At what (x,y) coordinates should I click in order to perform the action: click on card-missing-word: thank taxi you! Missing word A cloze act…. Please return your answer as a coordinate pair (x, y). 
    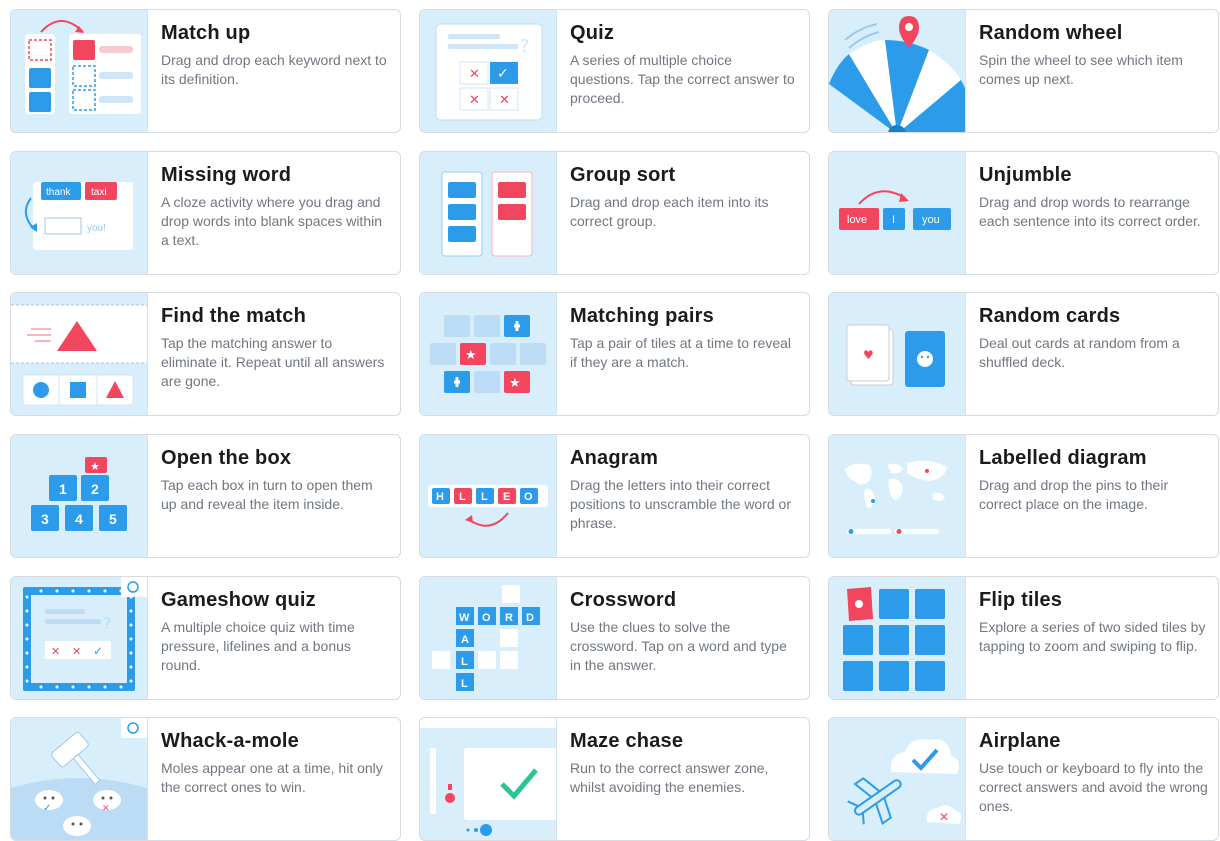
    Looking at the image, I should click on (205, 213).